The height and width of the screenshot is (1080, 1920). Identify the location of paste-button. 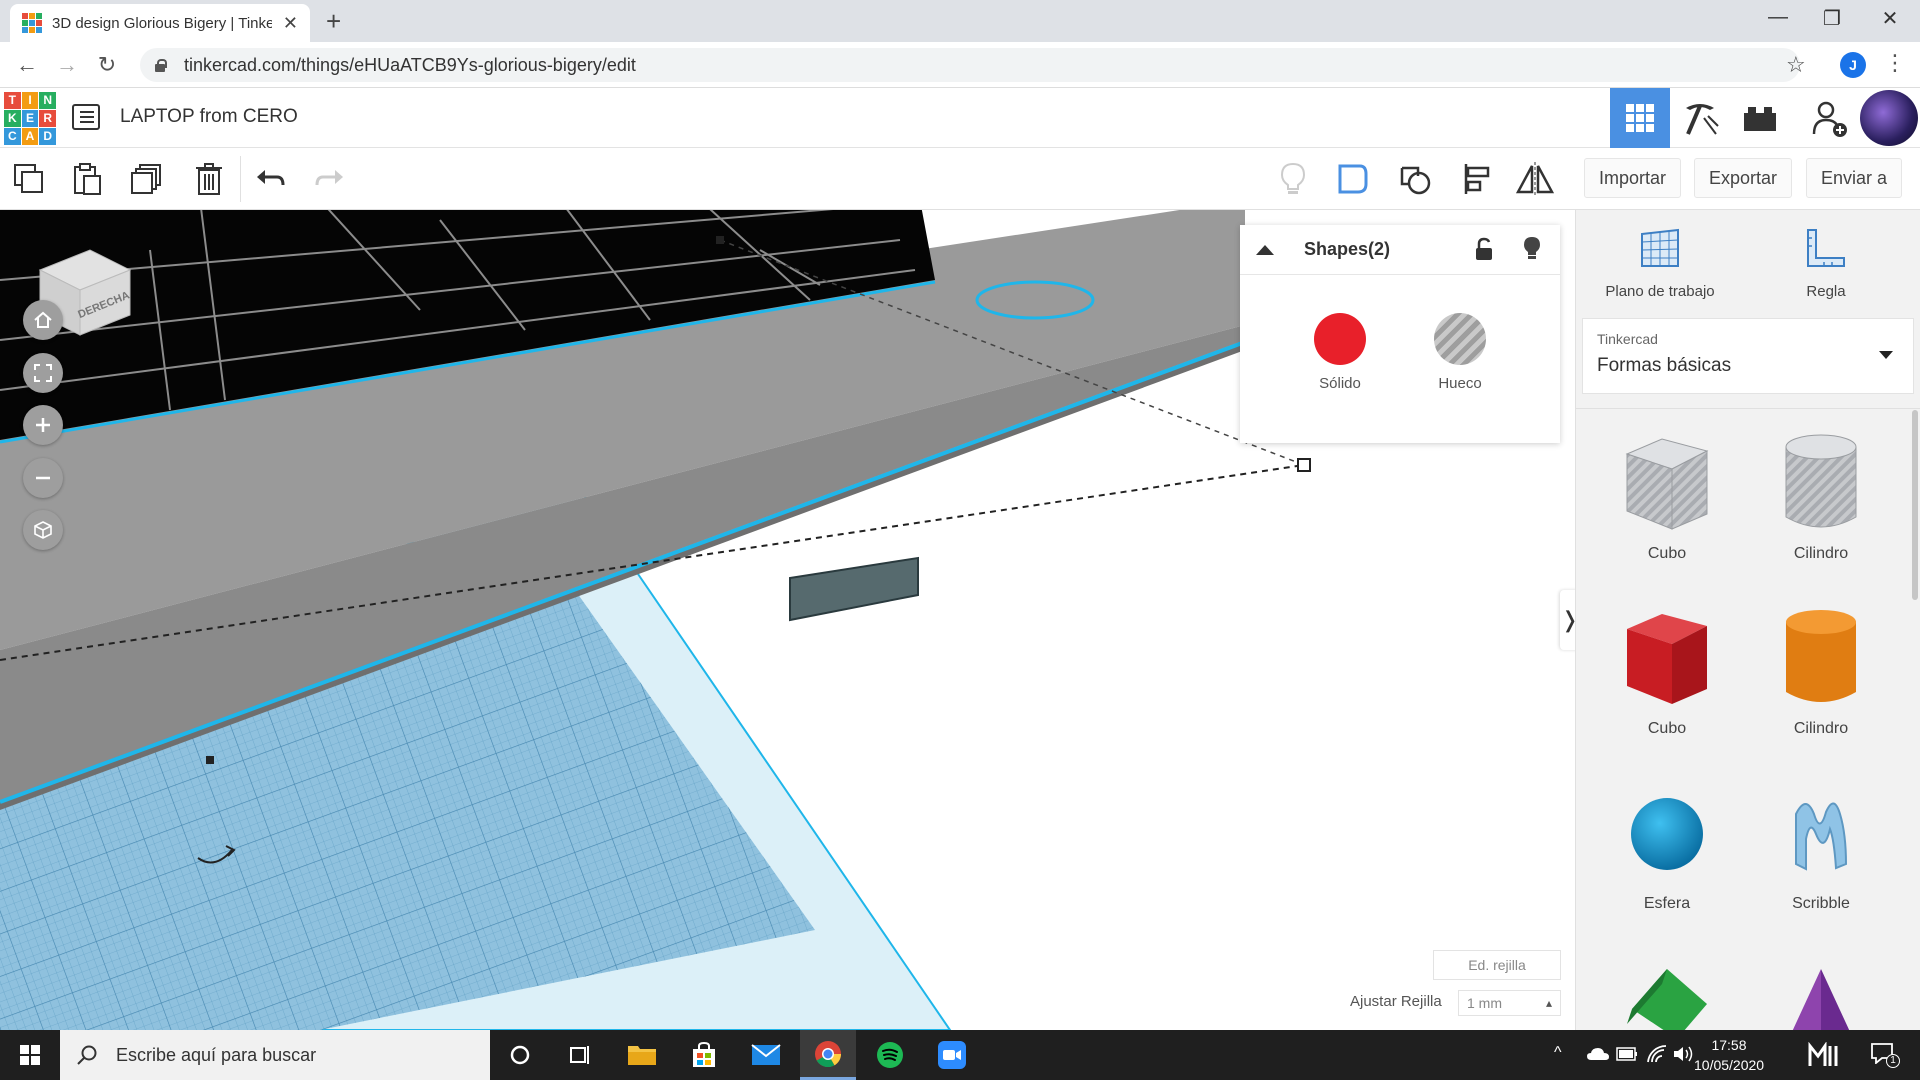
(87, 179).